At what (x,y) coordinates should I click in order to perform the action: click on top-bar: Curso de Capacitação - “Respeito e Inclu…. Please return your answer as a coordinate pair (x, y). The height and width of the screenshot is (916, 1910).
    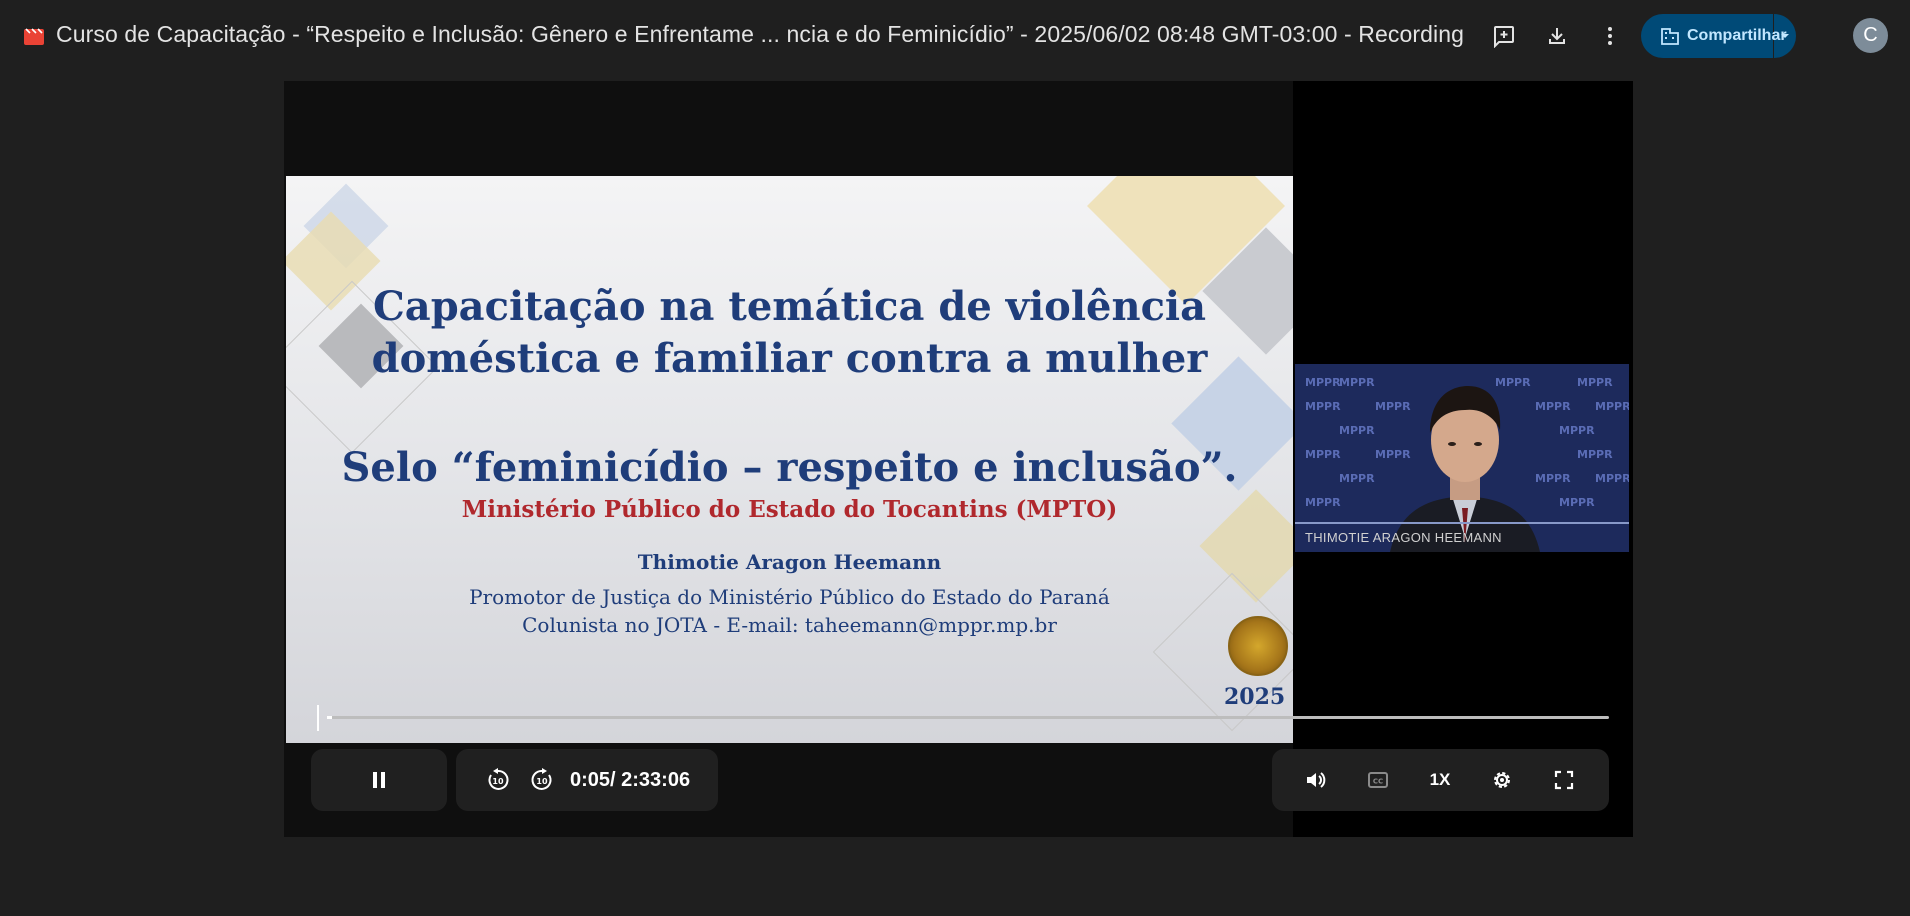
    Looking at the image, I should click on (955, 36).